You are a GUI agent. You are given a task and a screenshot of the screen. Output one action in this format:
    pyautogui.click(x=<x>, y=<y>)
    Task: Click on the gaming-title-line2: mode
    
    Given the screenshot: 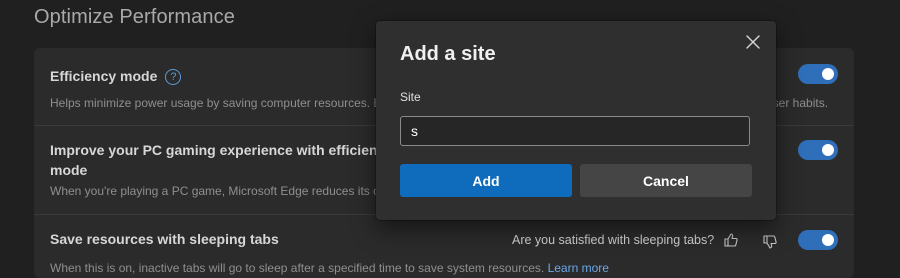 What is the action you would take?
    pyautogui.click(x=69, y=170)
    